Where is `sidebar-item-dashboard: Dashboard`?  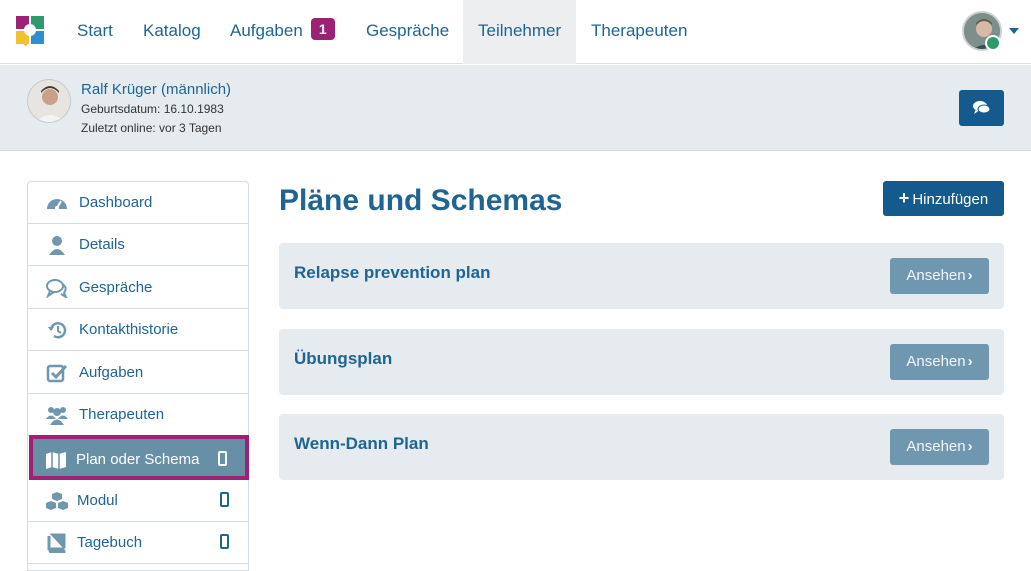
sidebar-item-dashboard: Dashboard is located at coordinates (138, 203).